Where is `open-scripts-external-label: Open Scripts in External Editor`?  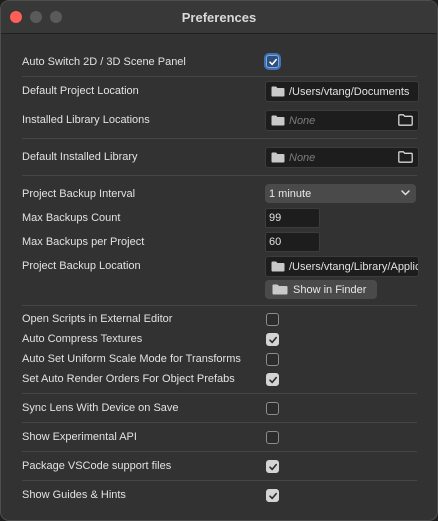
open-scripts-external-label: Open Scripts in External Editor is located at coordinates (97, 319).